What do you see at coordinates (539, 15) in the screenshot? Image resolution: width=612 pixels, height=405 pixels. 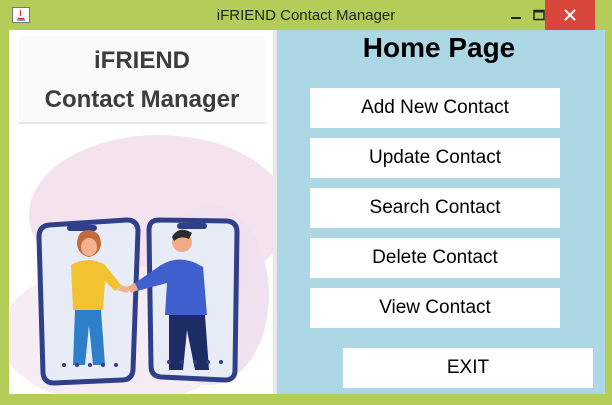 I see `maximize-icon` at bounding box center [539, 15].